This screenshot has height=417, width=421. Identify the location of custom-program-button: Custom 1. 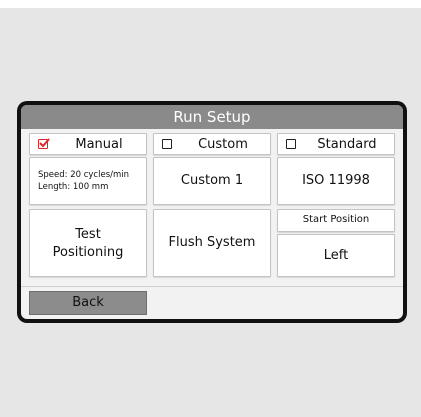
(212, 181).